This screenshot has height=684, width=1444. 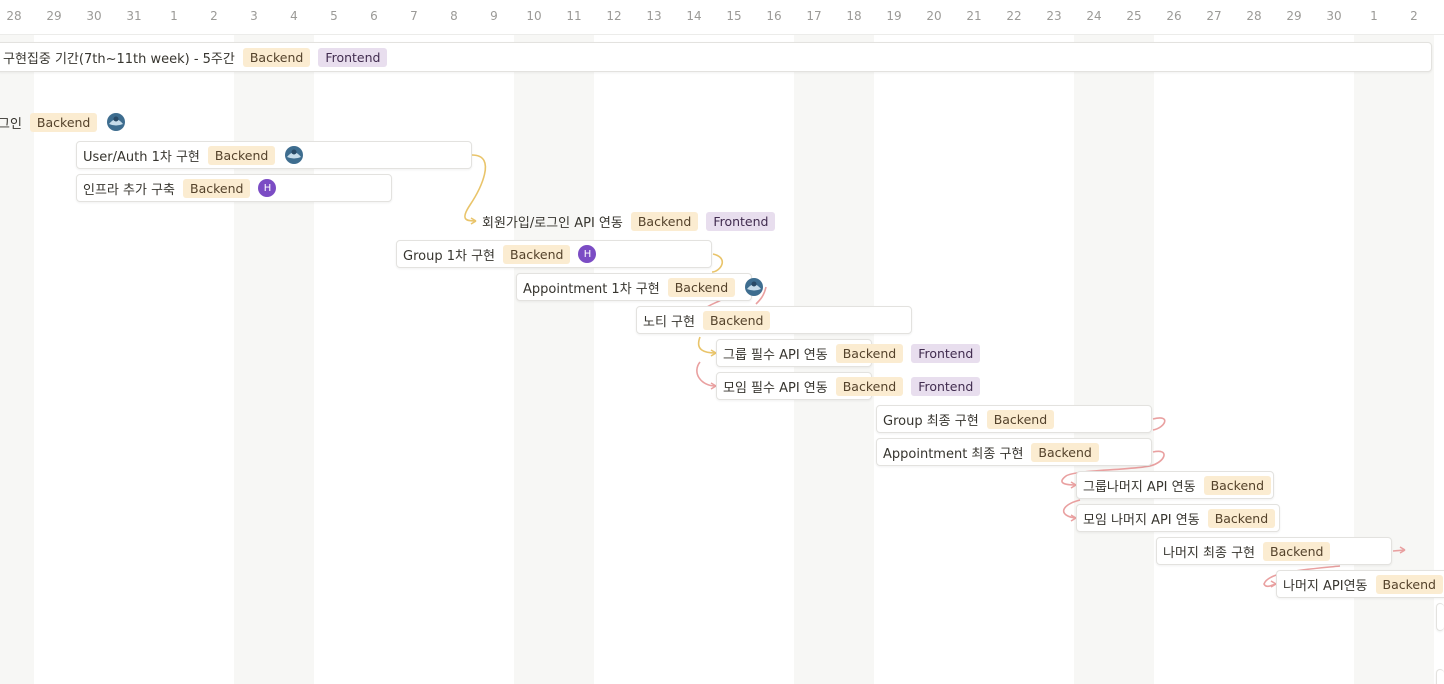 I want to click on timeline-task-noti: 노티 구현 Backend, so click(x=774, y=320).